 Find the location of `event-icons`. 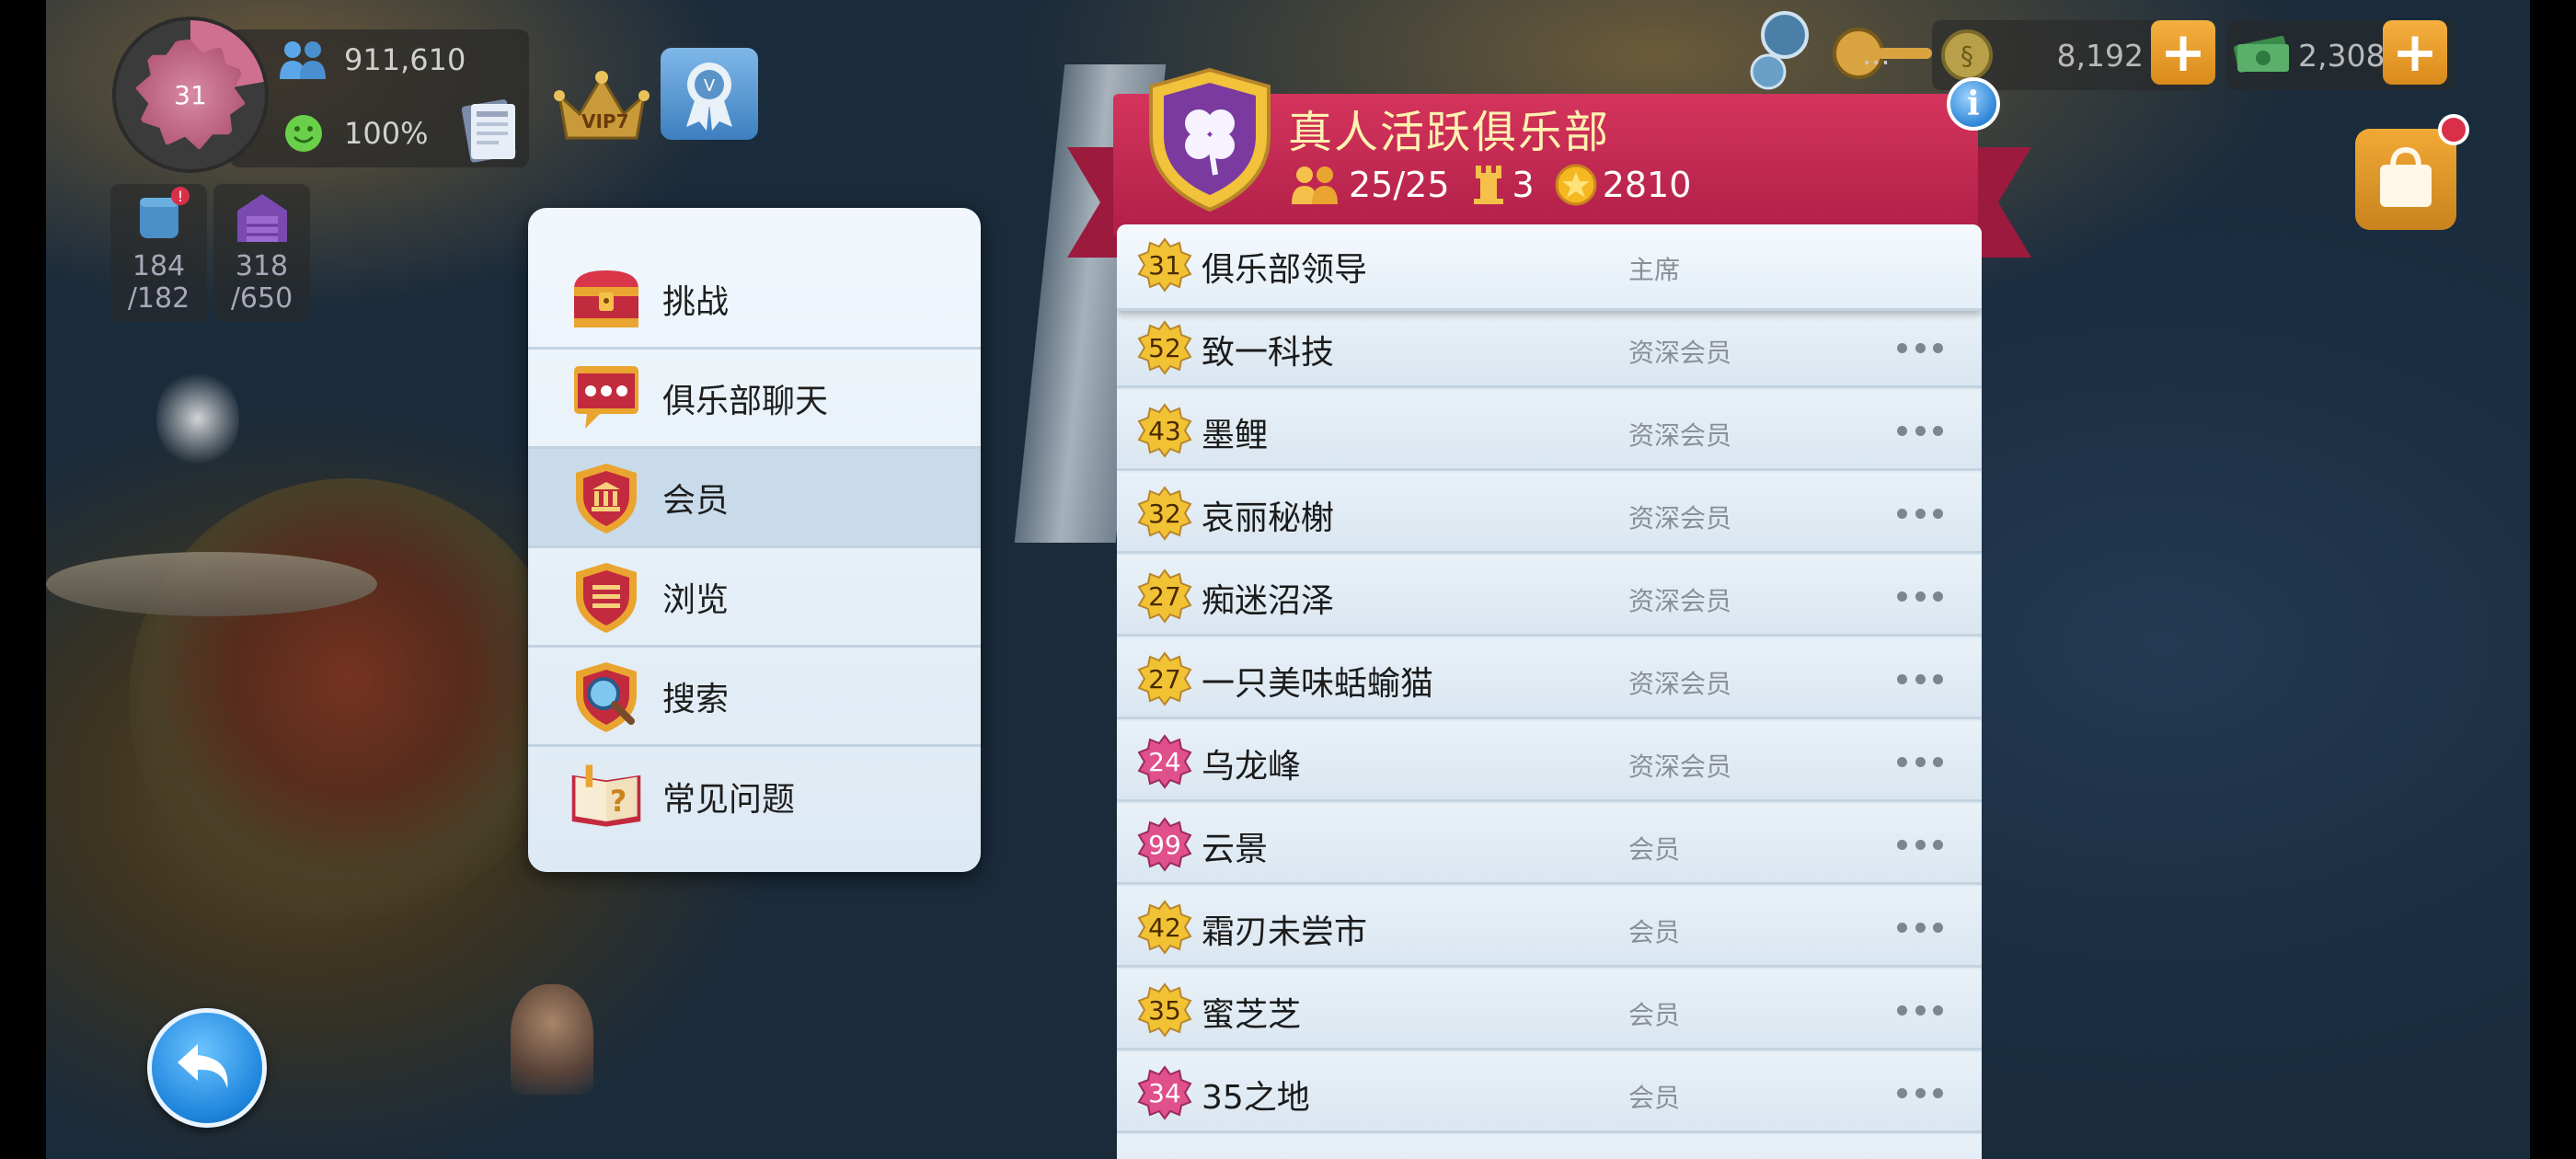

event-icons is located at coordinates (1849, 48).